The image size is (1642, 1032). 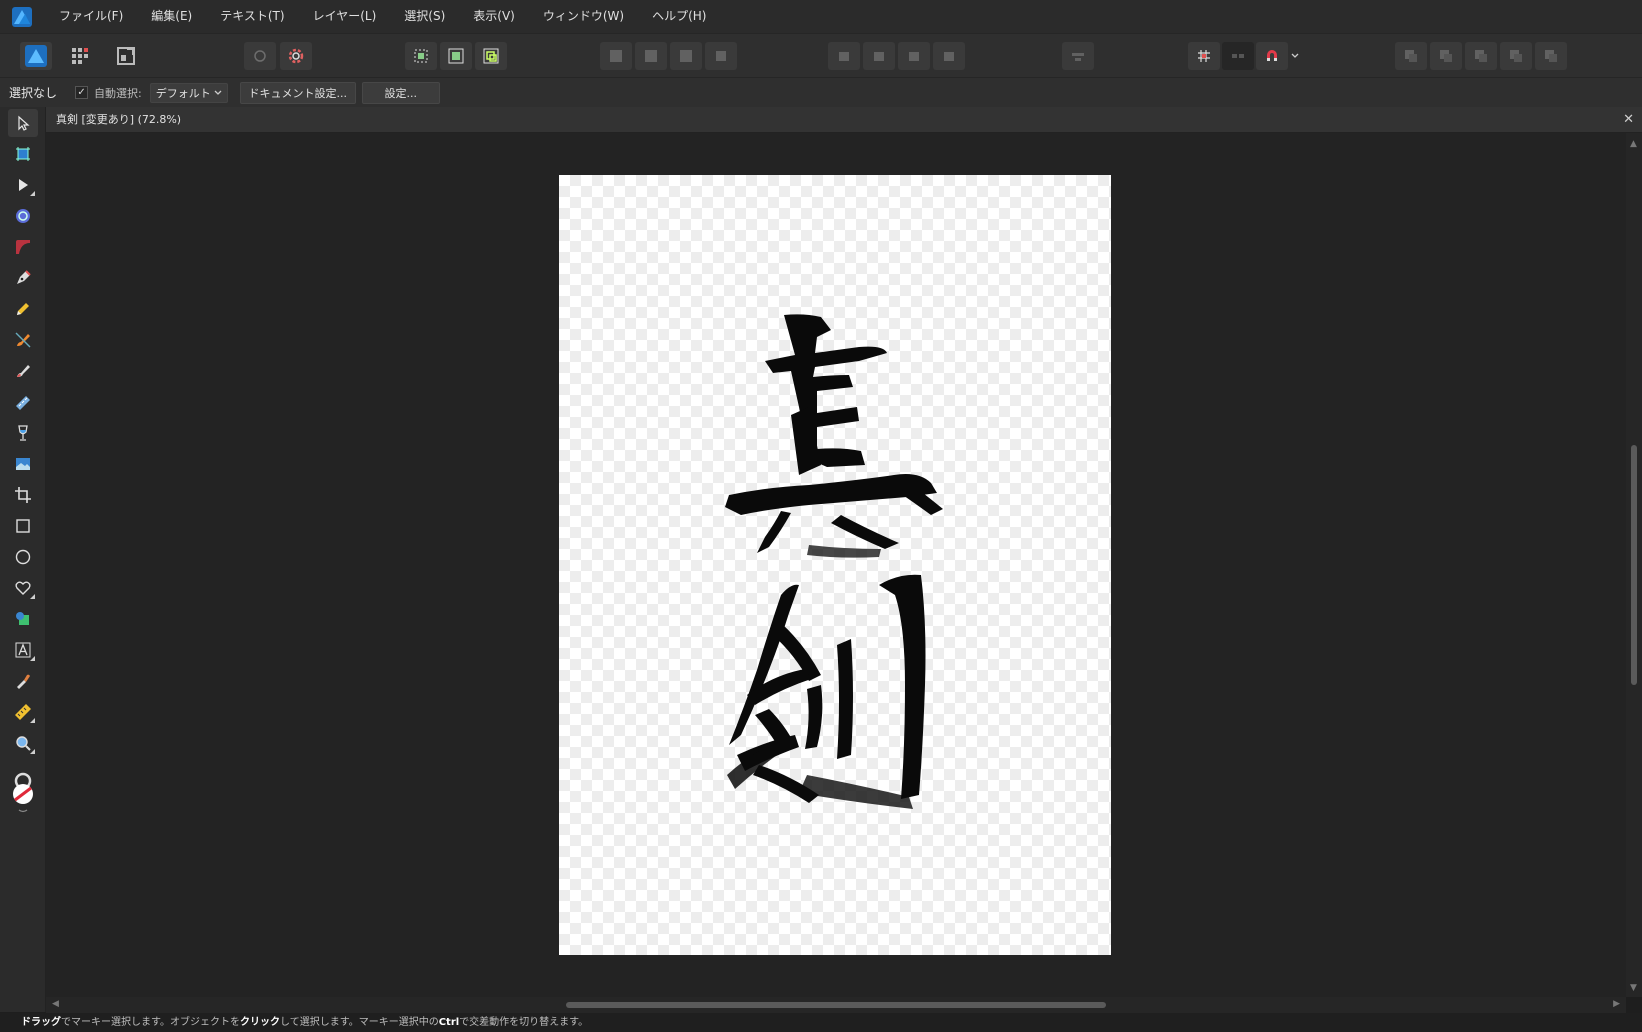 What do you see at coordinates (424, 16) in the screenshot?
I see `menu-select: 選択(S)` at bounding box center [424, 16].